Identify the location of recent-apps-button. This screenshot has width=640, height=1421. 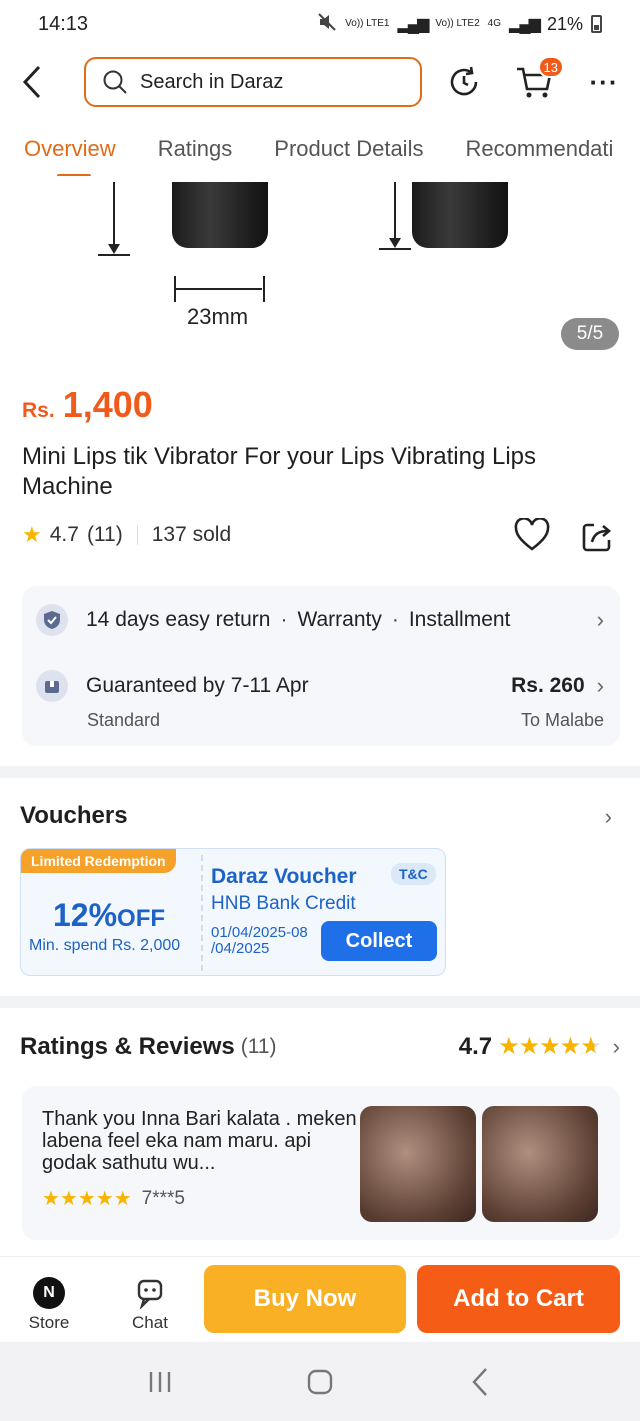
(160, 1382).